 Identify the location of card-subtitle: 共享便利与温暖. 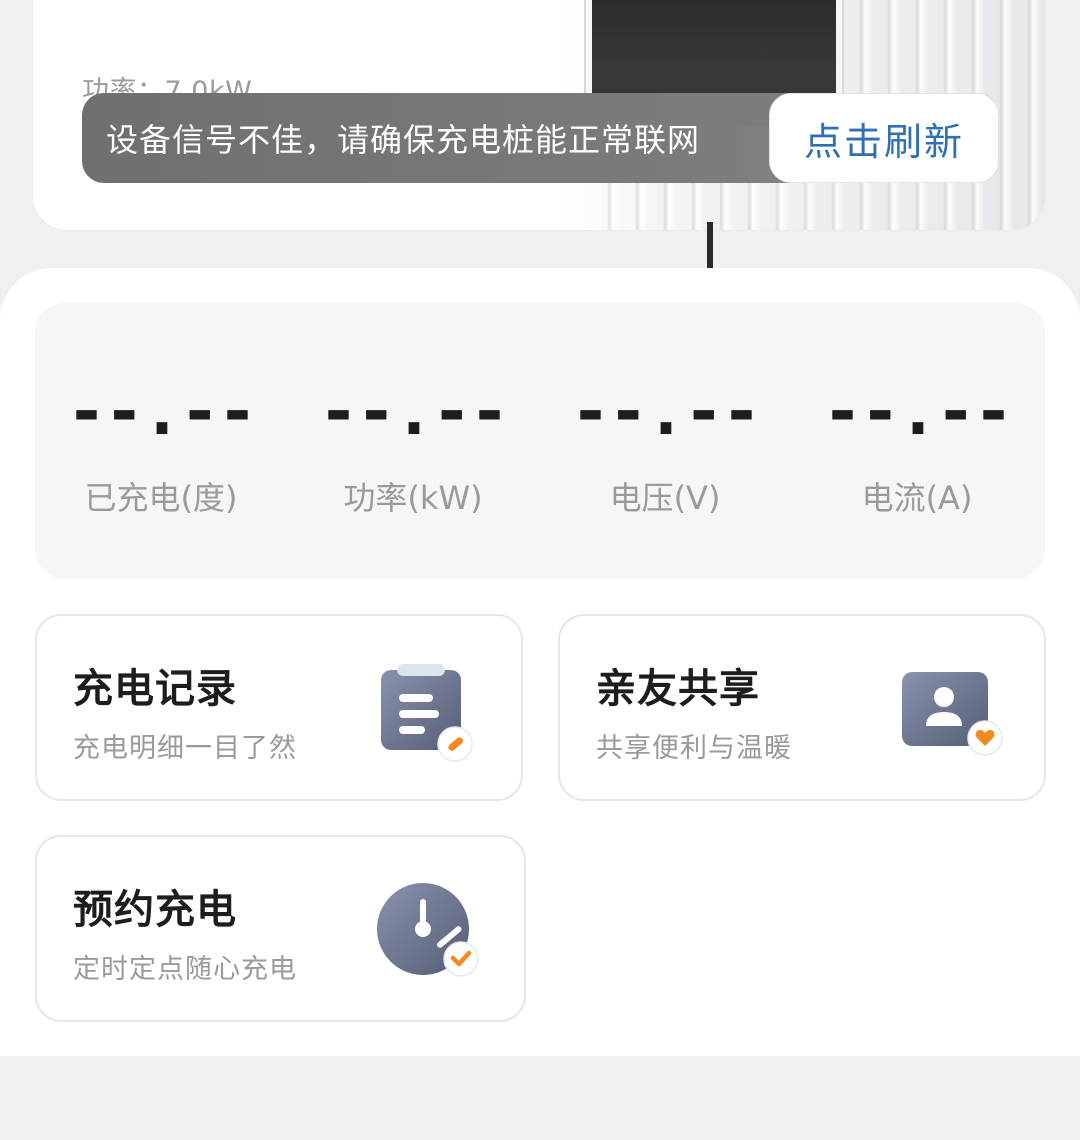
(694, 748).